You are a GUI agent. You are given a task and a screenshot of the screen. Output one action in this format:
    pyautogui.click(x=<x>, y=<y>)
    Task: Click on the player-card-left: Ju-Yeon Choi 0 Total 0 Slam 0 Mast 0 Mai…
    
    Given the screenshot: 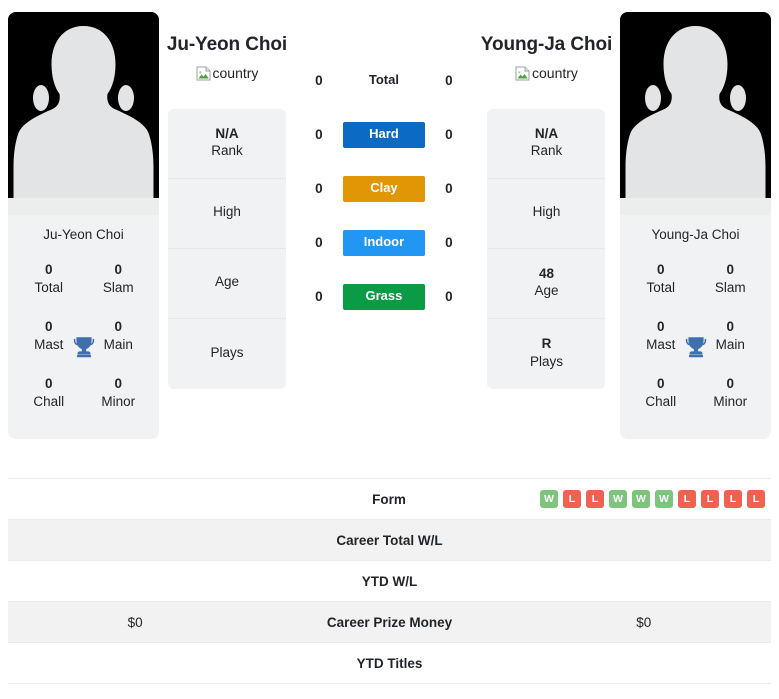 What is the action you would take?
    pyautogui.click(x=83, y=226)
    